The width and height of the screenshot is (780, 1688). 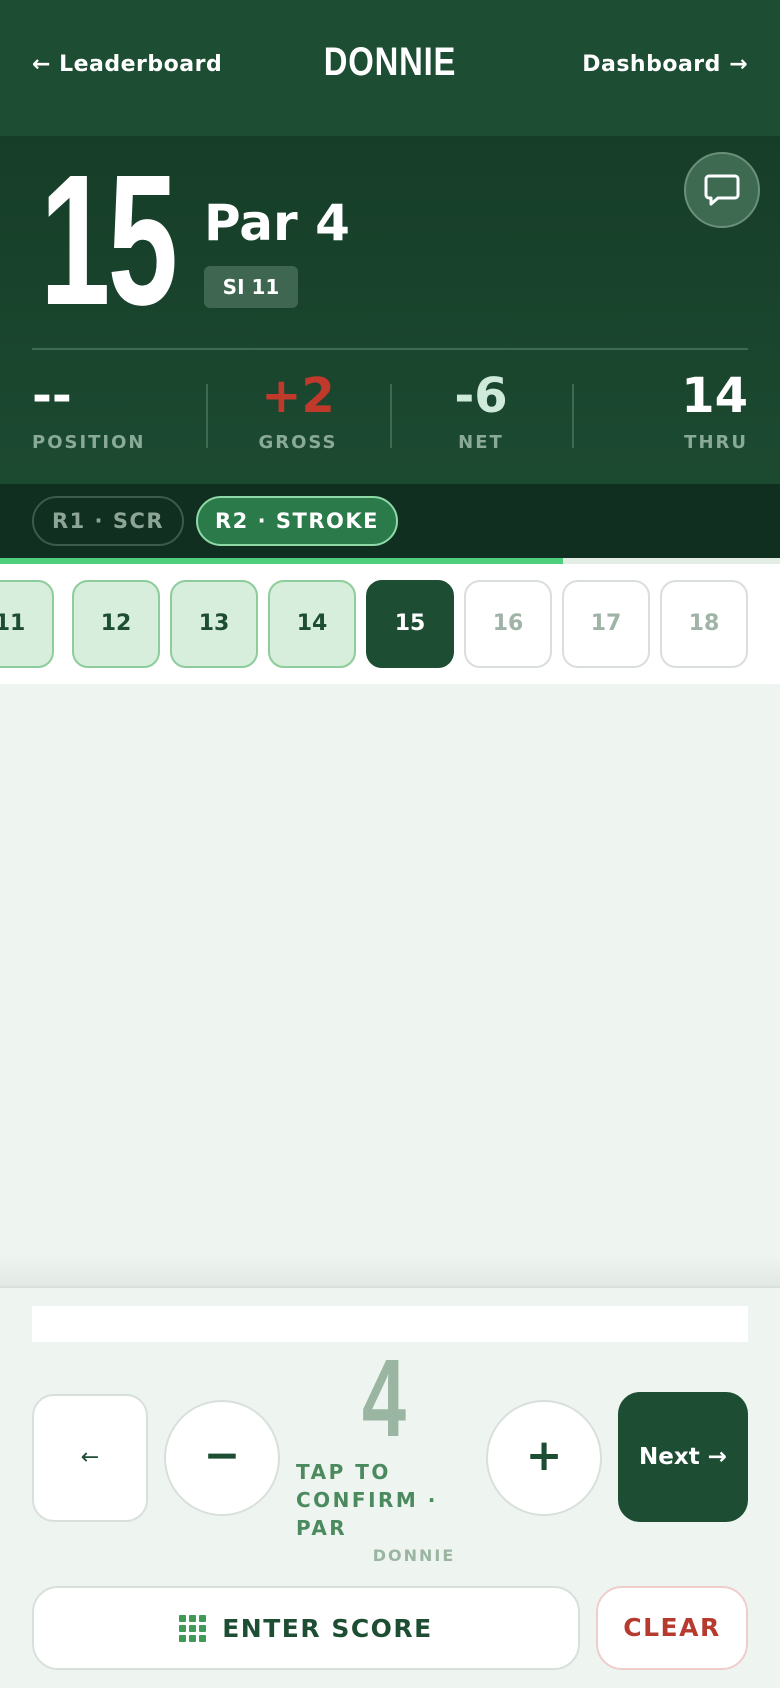 I want to click on hole-chip-11: 11, so click(x=27, y=624).